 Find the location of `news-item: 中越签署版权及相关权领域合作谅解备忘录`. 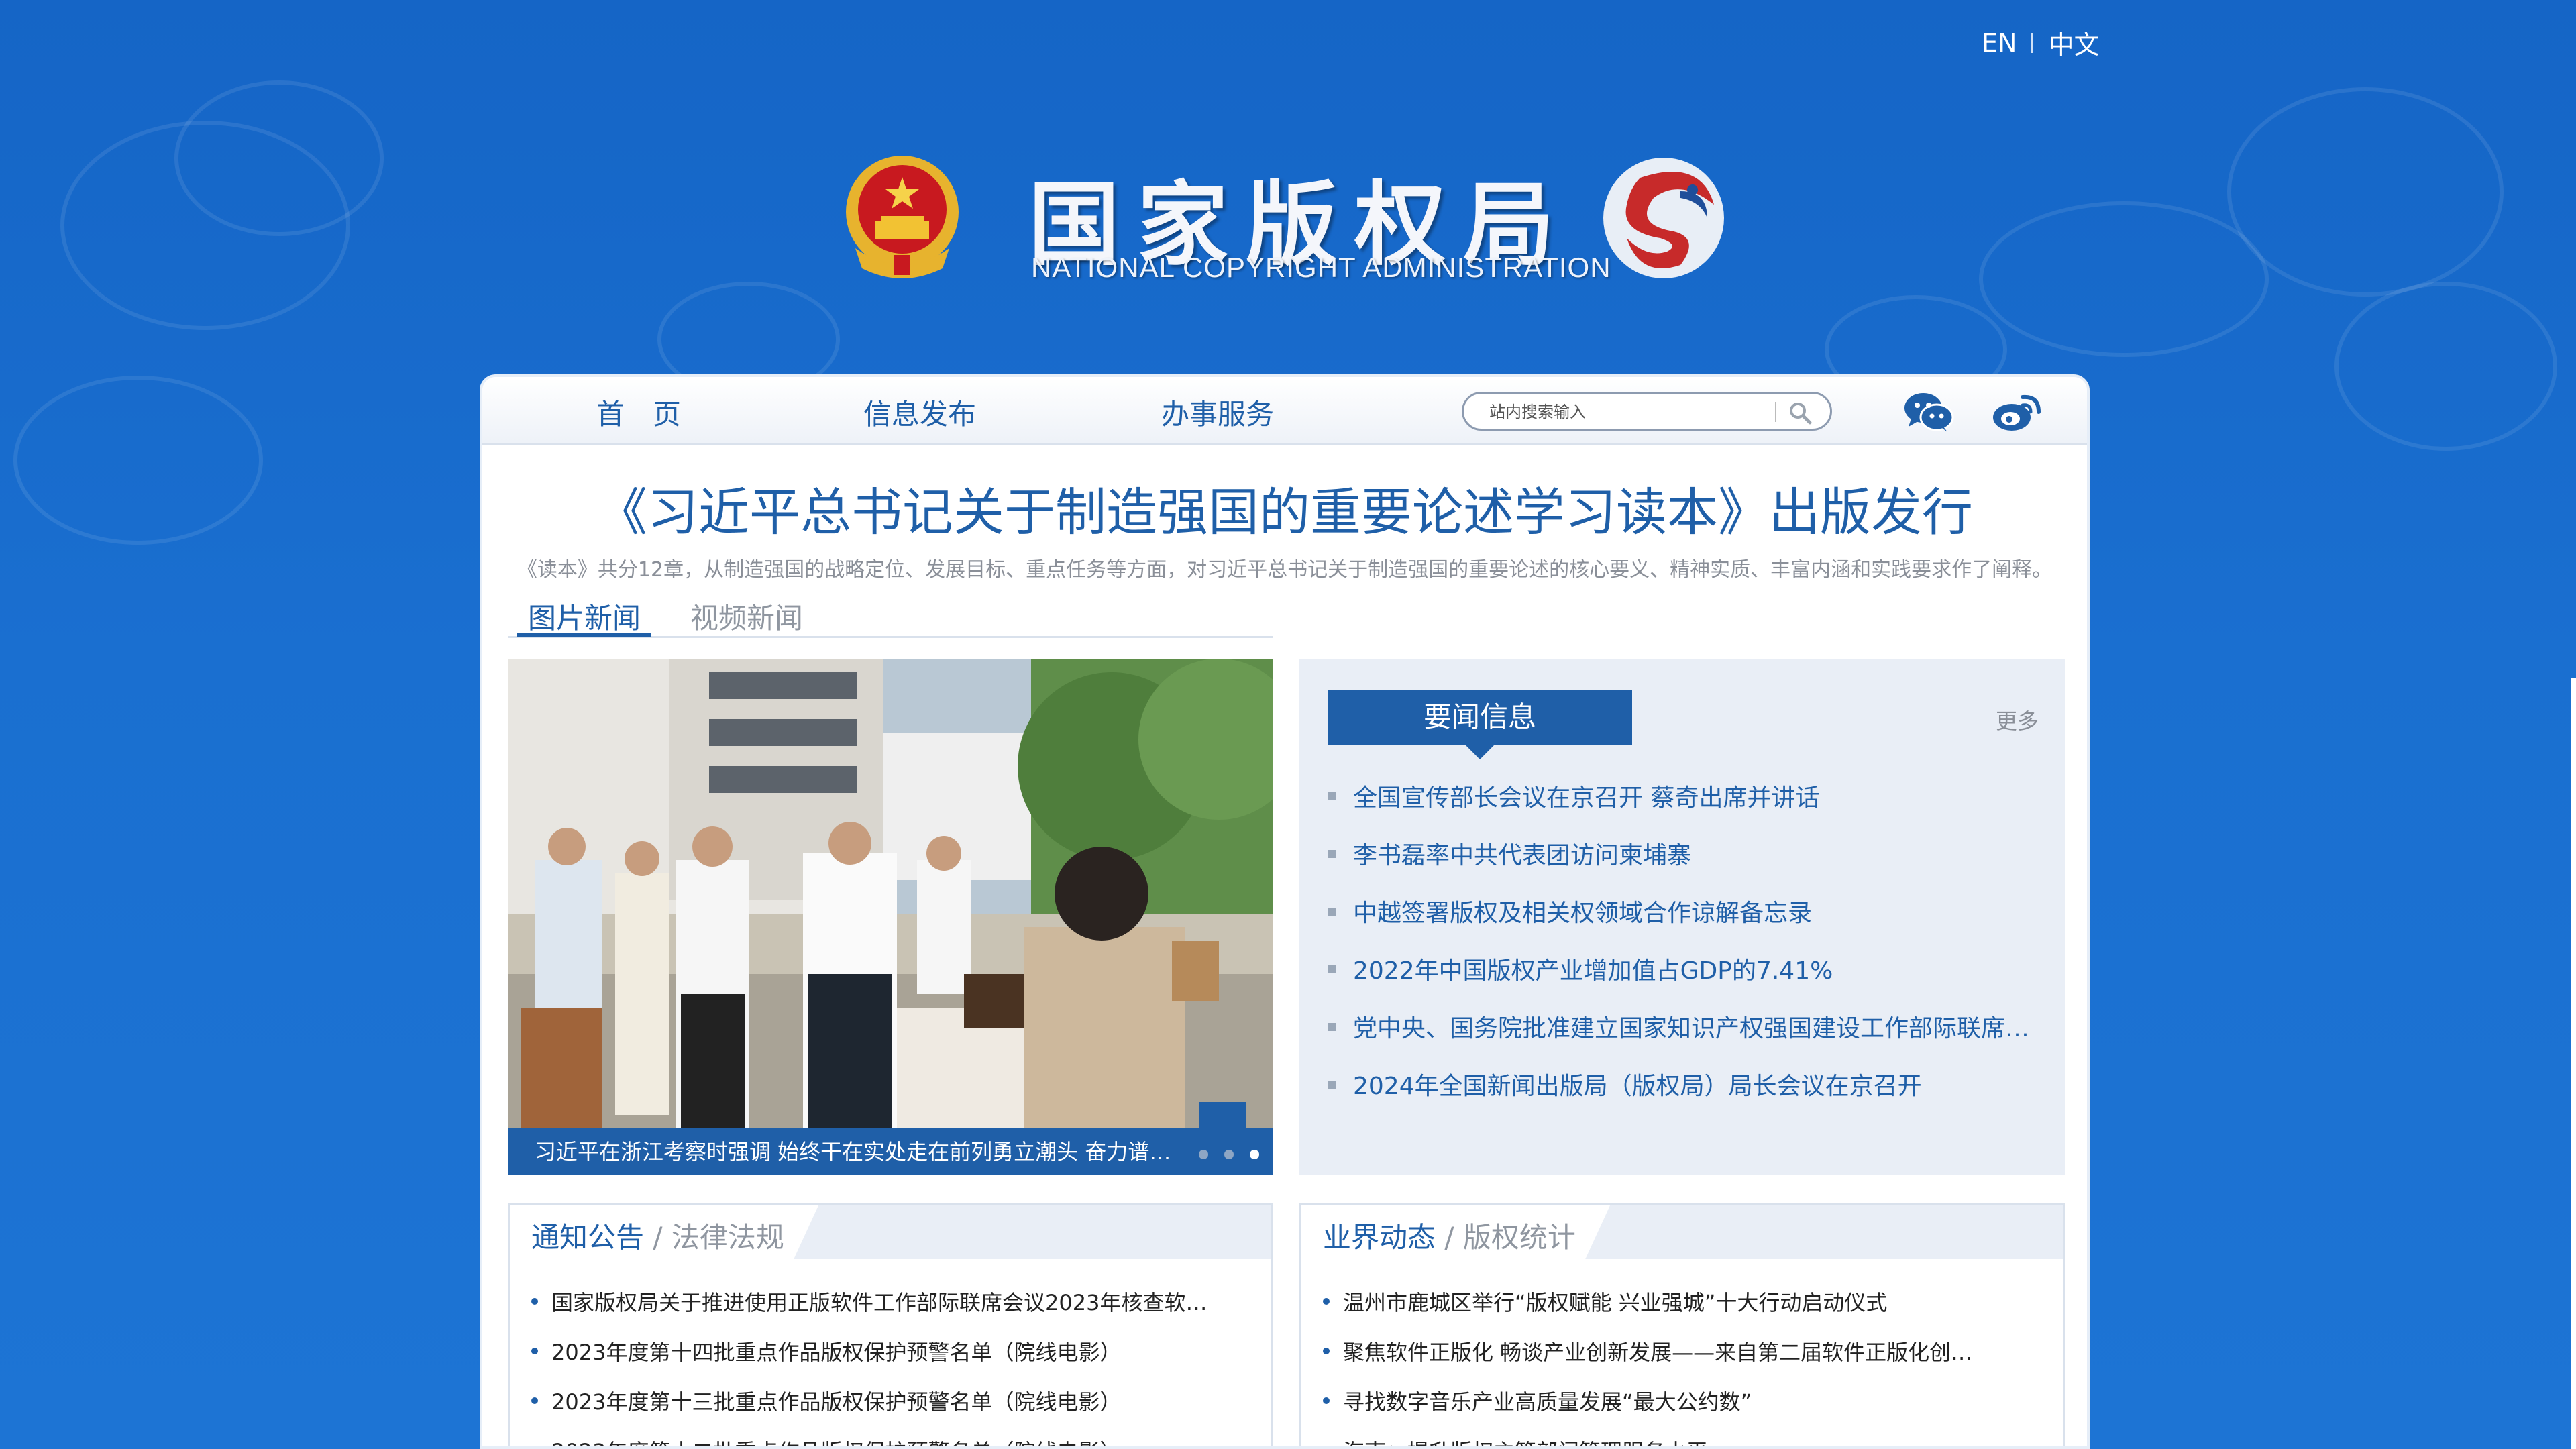

news-item: 中越签署版权及相关权领域合作谅解备忘录 is located at coordinates (1678, 922).